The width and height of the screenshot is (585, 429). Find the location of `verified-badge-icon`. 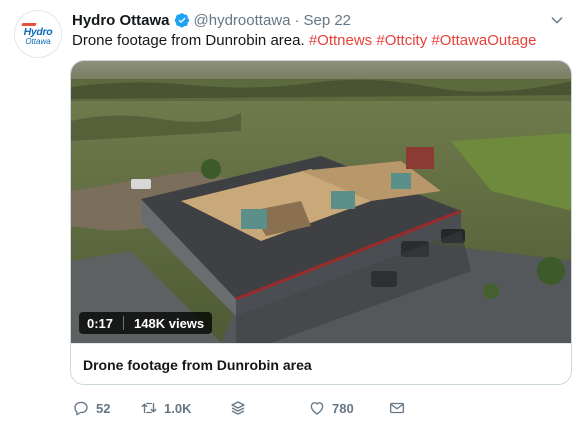

verified-badge-icon is located at coordinates (181, 20).